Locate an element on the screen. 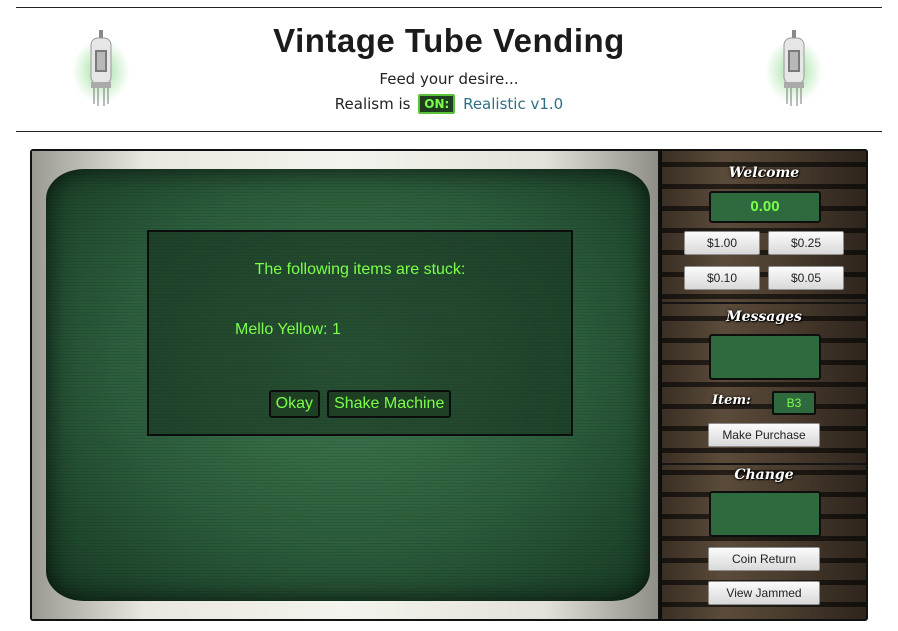 This screenshot has width=898, height=631. messages-title: Messages is located at coordinates (764, 317).